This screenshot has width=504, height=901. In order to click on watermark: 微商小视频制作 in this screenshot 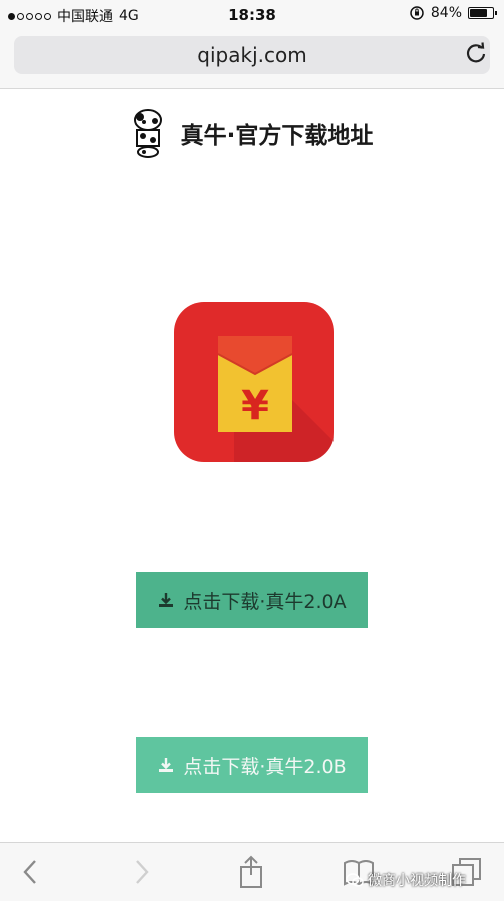, I will do `click(406, 880)`.